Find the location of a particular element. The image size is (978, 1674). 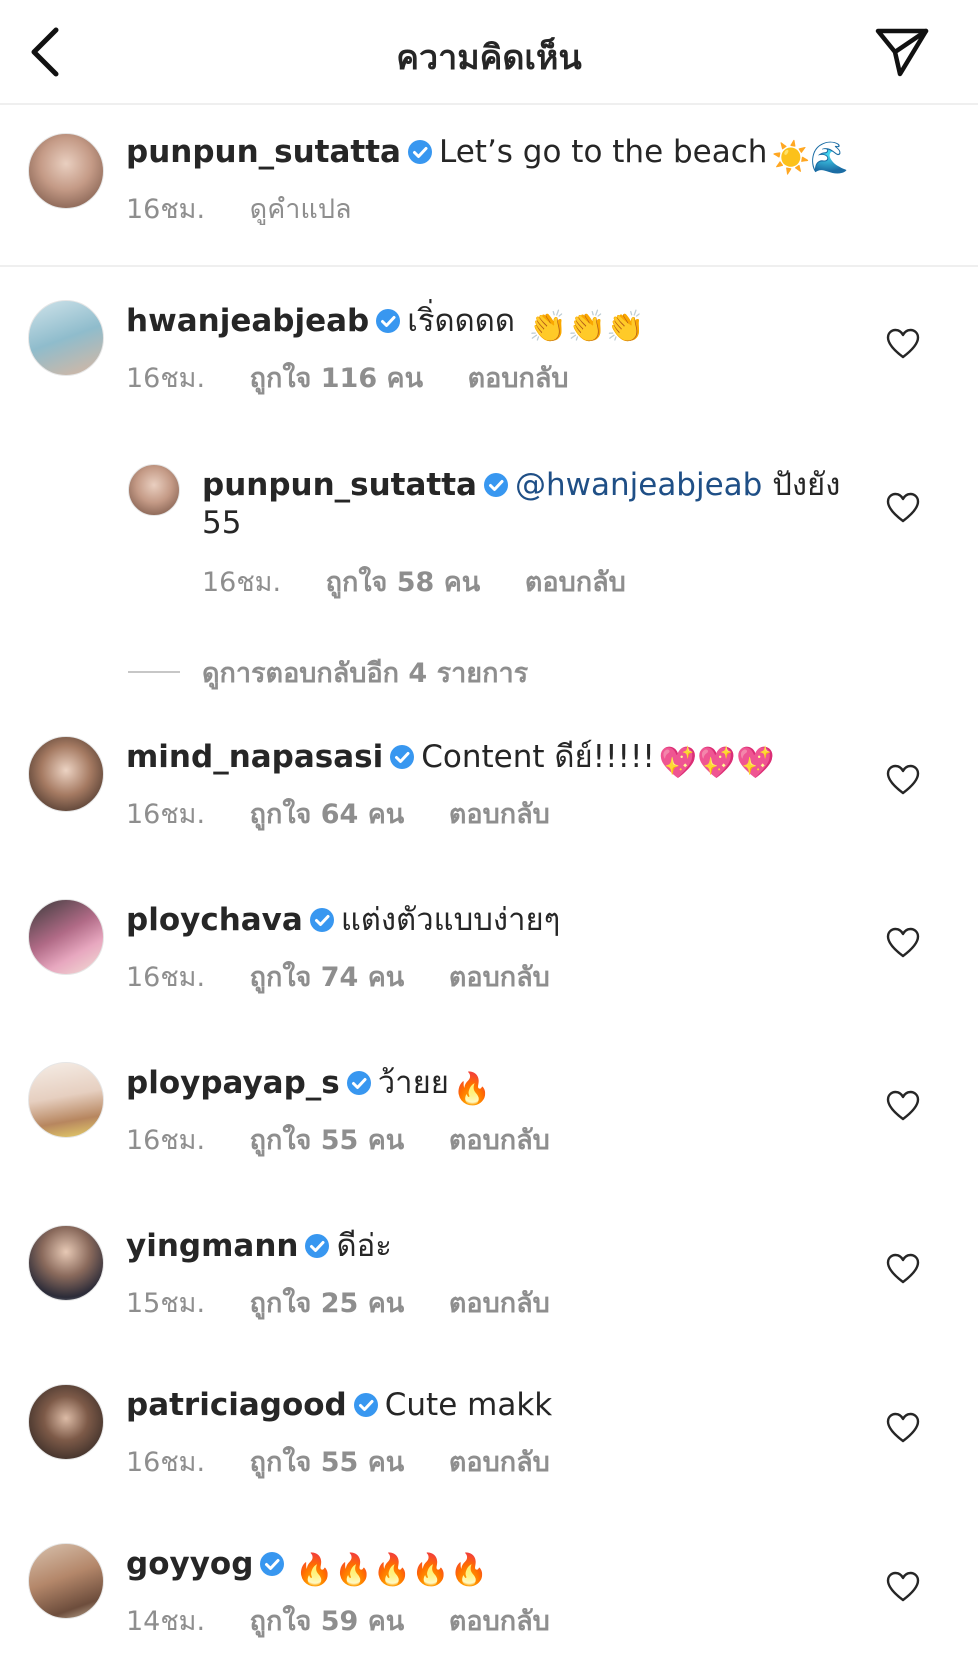

comment-meta: 15ชม. ถูกใจ 25 คน ตอบกลับ is located at coordinates (356, 1302).